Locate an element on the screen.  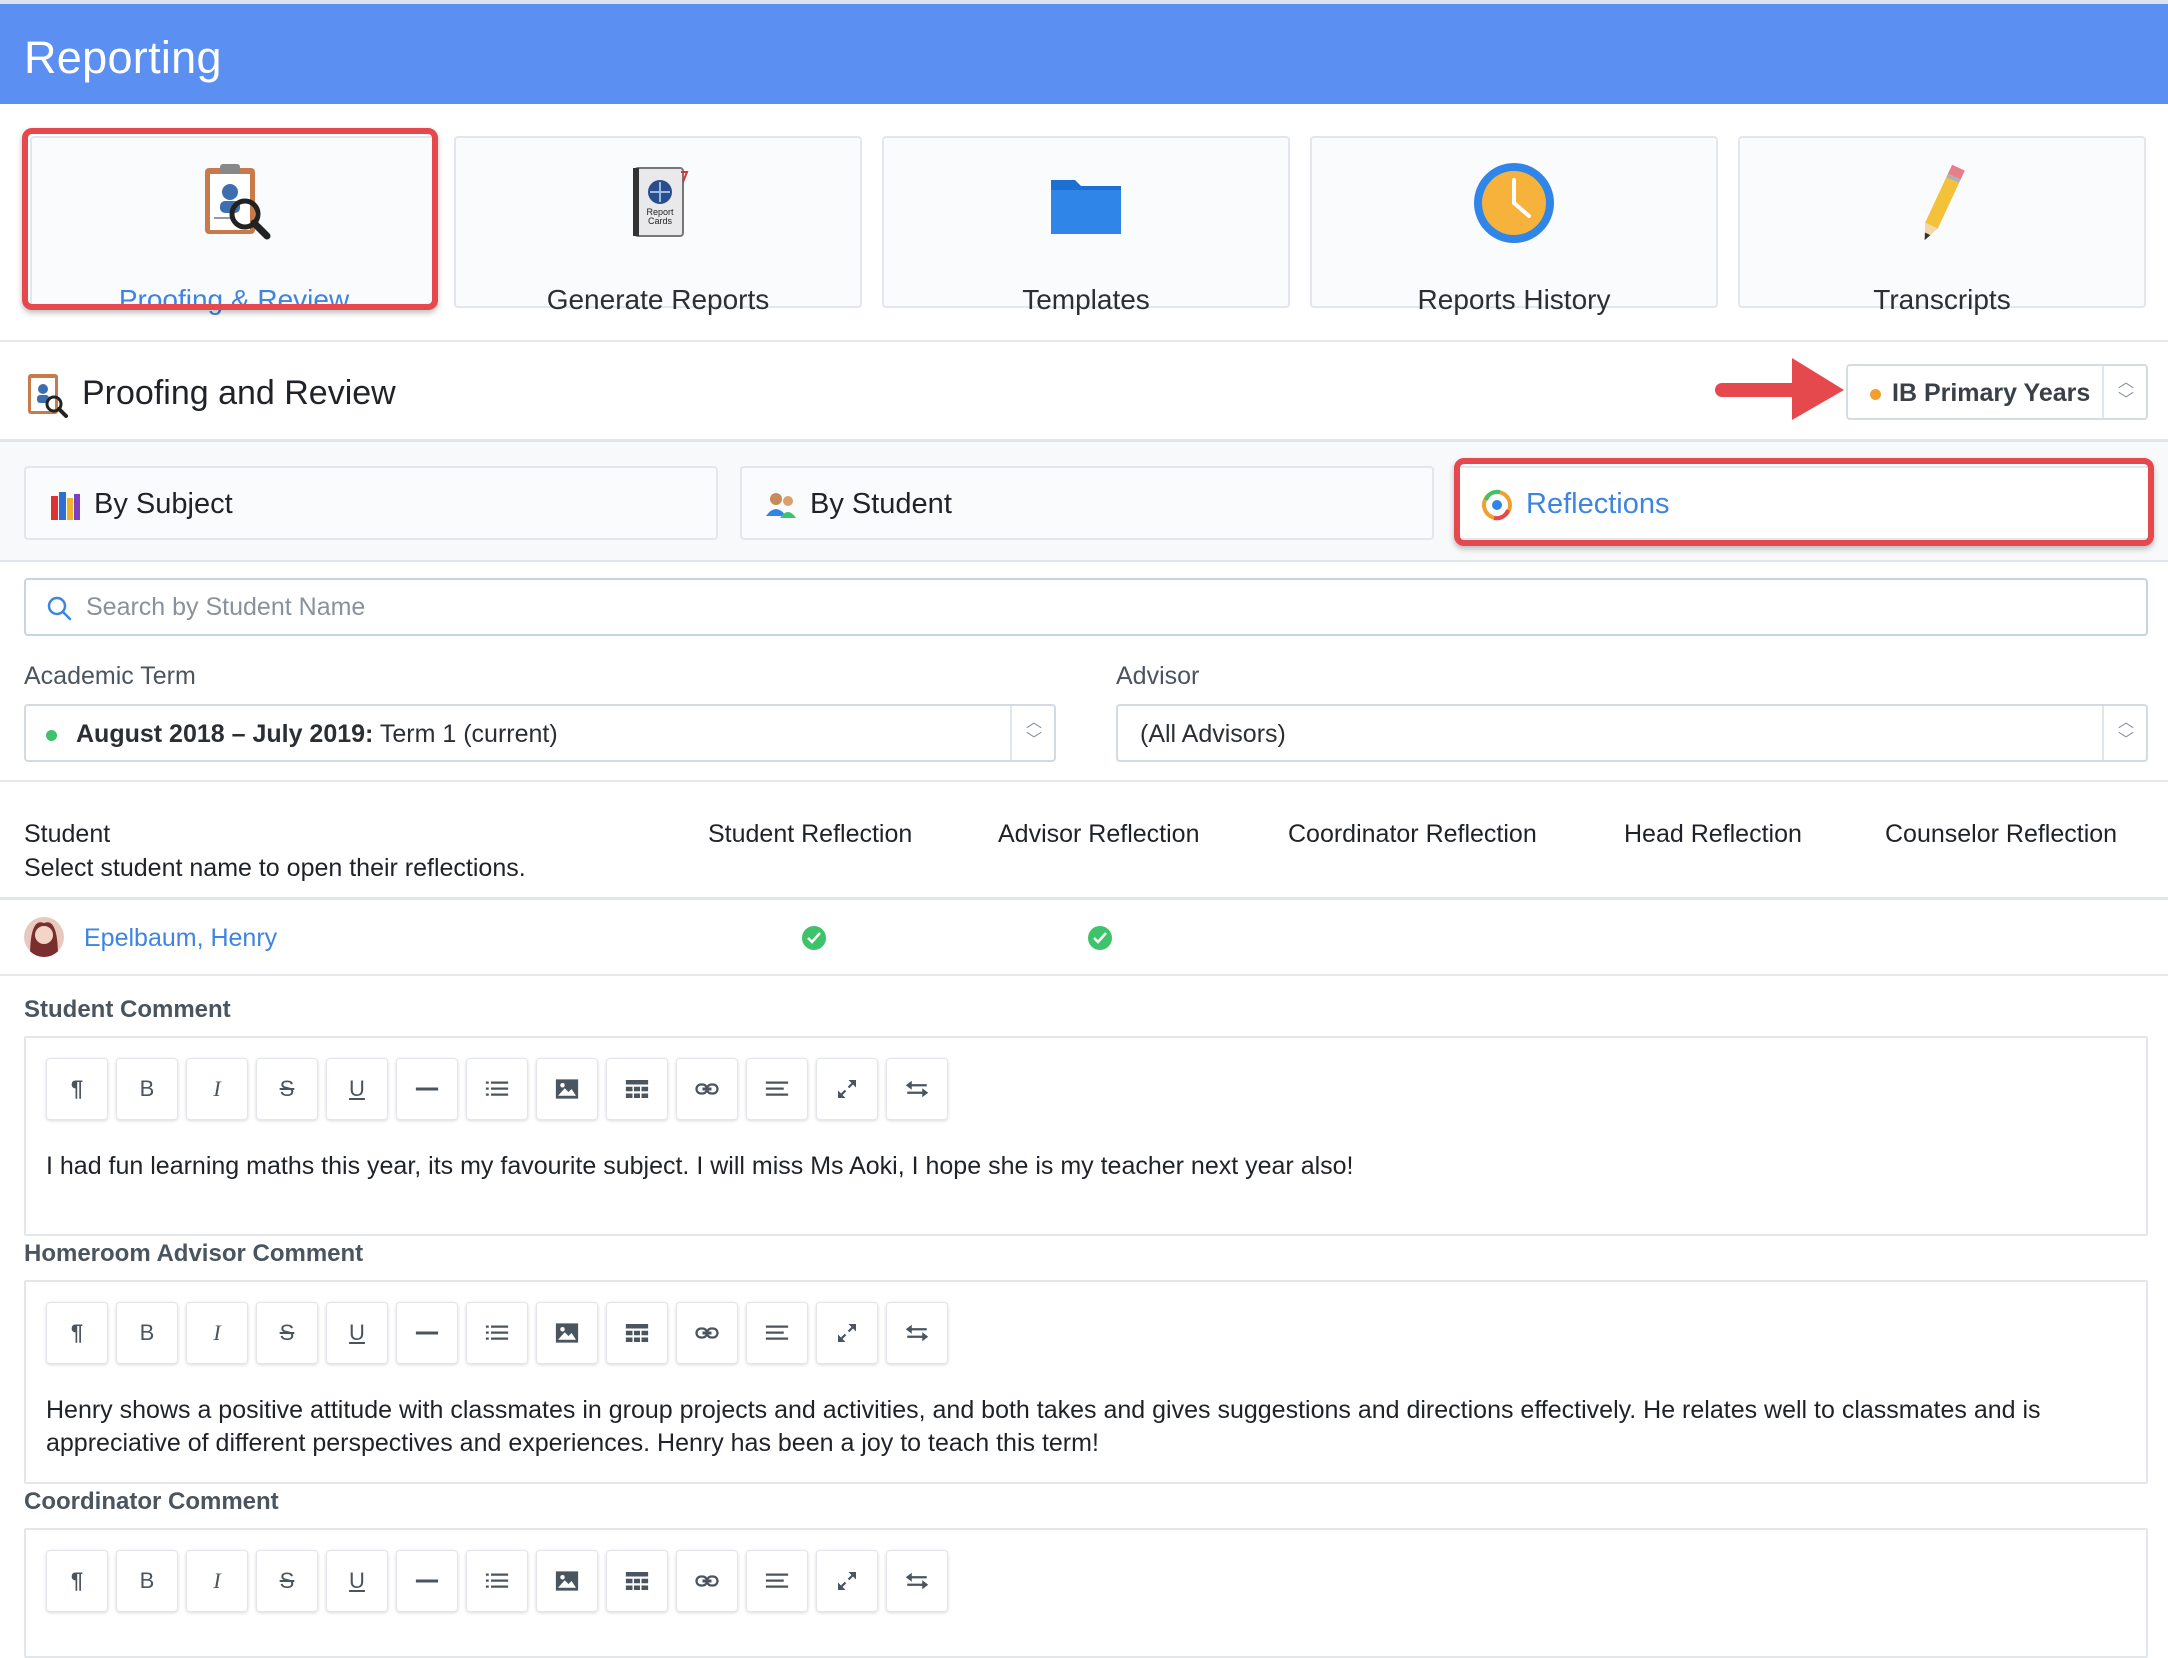
advisor-comment-label: Homeroom Advisor Comment is located at coordinates (194, 1253).